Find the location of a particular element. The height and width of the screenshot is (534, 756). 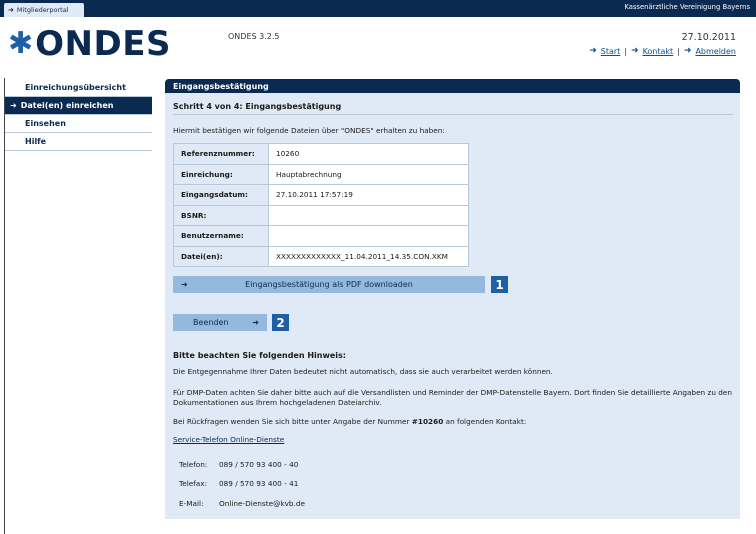

organization-name: Kassenärztliche Vereinigung Bayerns is located at coordinates (687, 7).